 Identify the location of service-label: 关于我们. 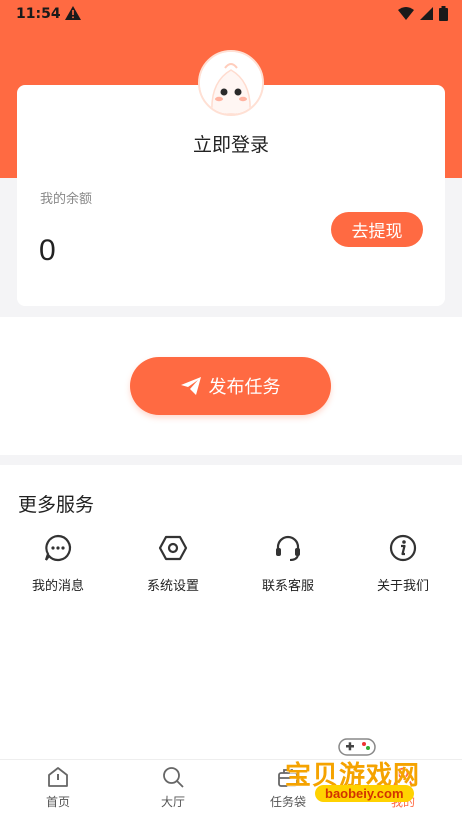
(402, 586).